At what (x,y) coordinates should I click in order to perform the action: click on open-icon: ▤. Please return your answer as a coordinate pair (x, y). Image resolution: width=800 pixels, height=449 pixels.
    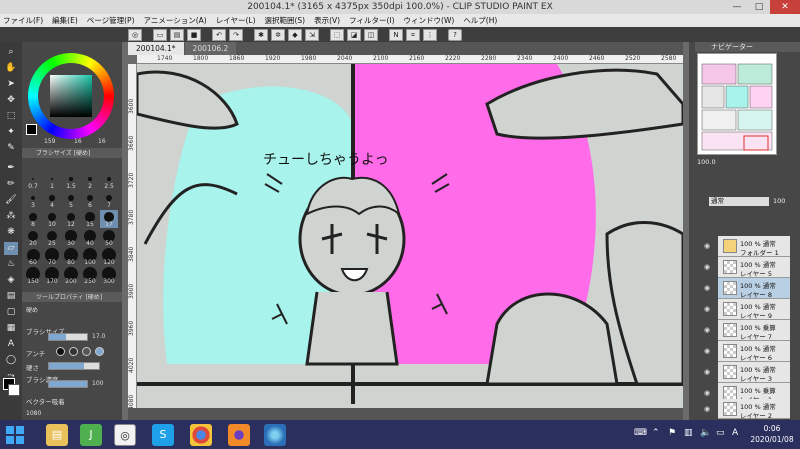
    Looking at the image, I should click on (177, 34).